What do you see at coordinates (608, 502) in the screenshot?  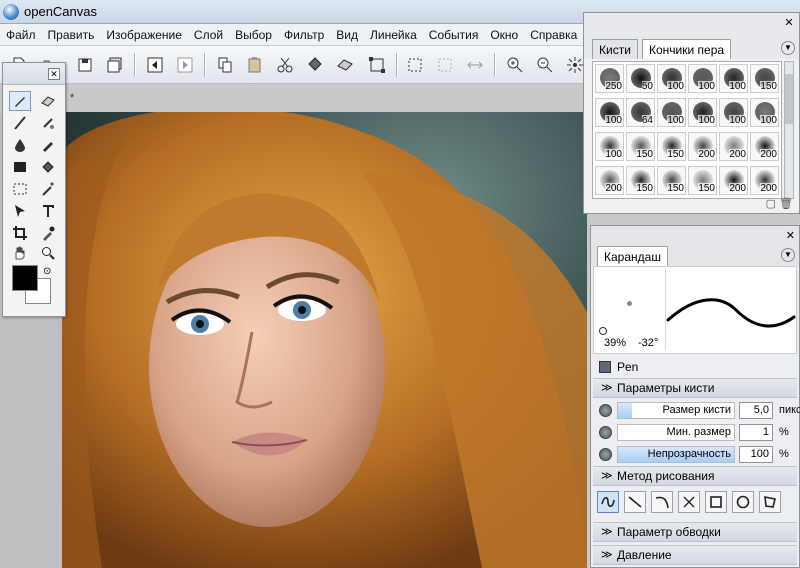 I see `freehand-icon` at bounding box center [608, 502].